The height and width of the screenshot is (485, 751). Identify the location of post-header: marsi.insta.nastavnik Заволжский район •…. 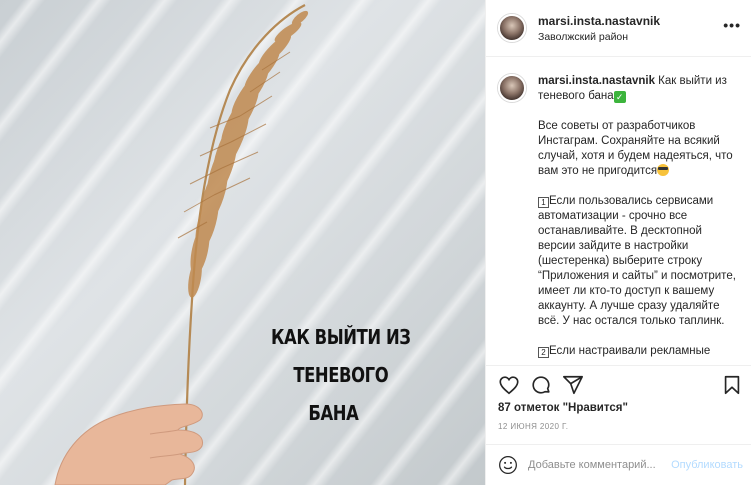
(618, 28).